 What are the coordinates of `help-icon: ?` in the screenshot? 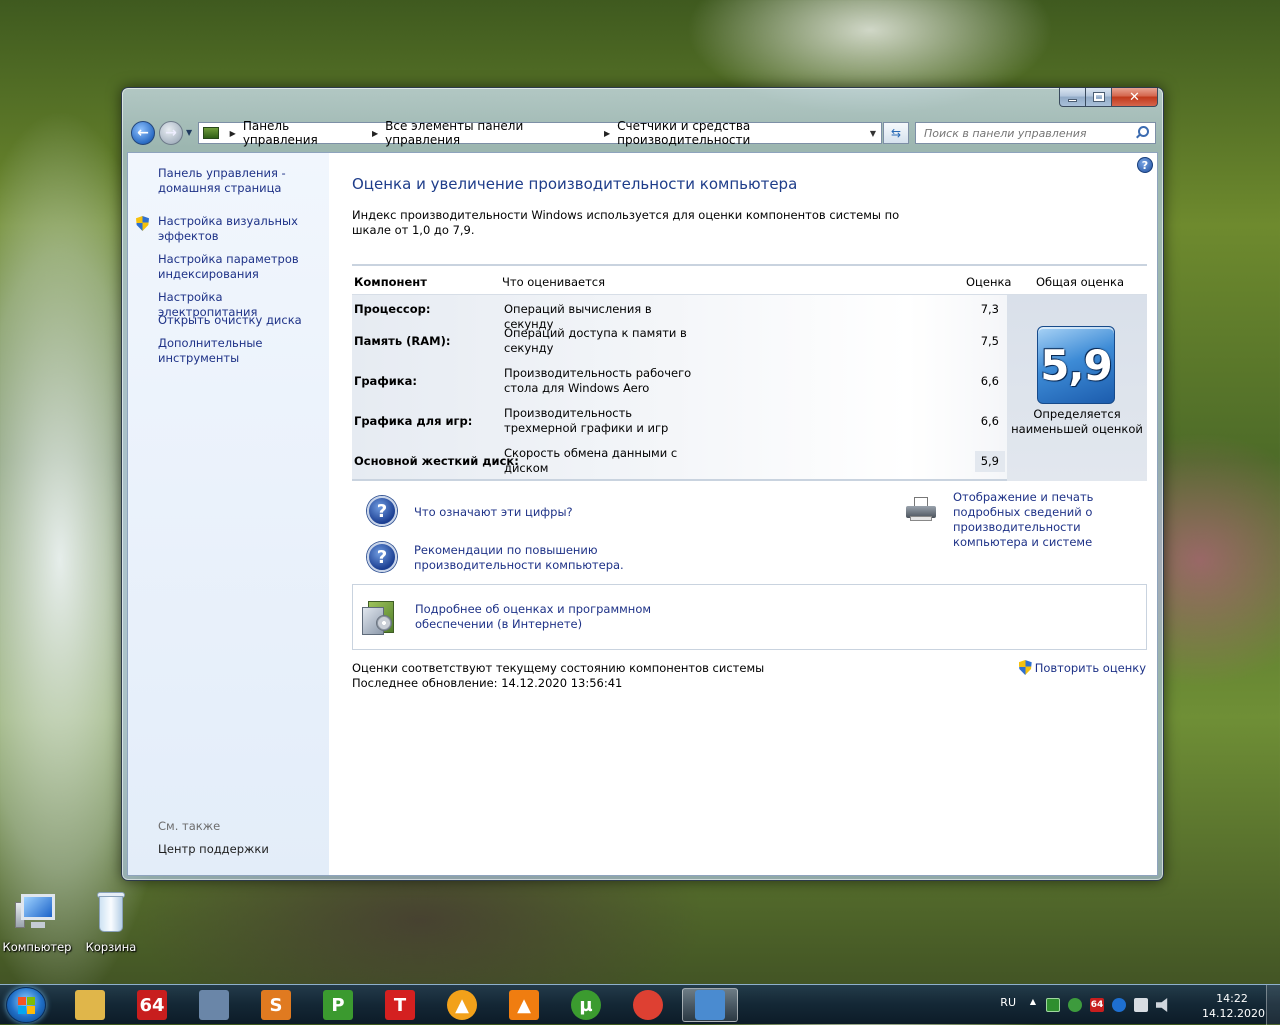 It's located at (1145, 165).